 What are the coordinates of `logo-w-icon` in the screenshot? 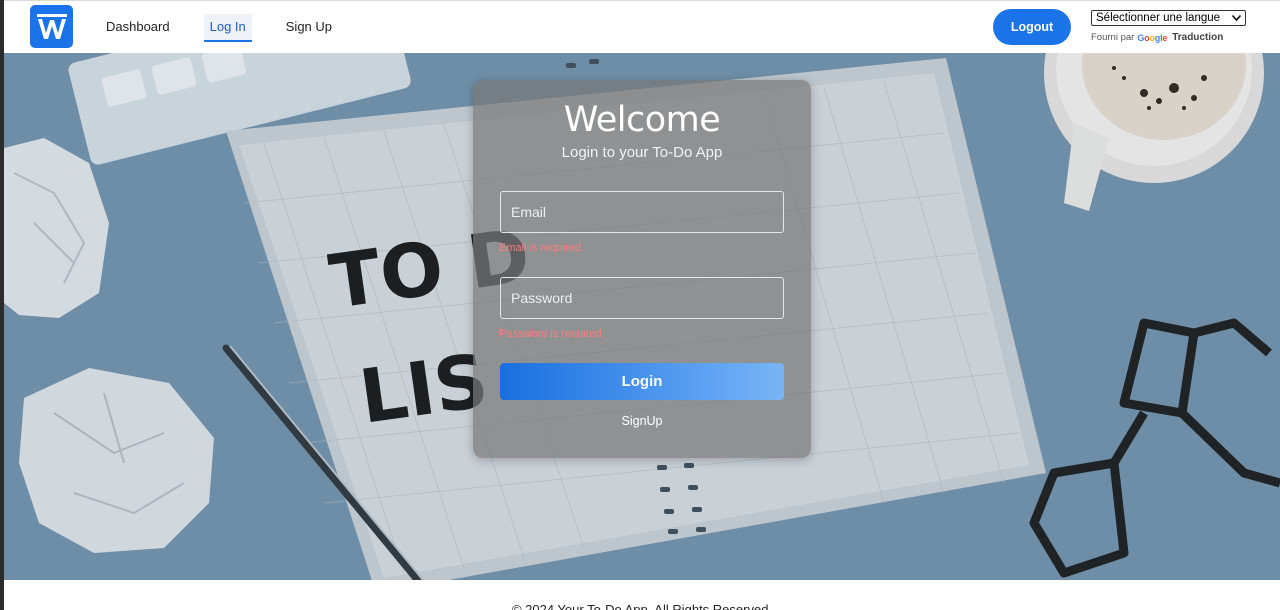 It's located at (51, 26).